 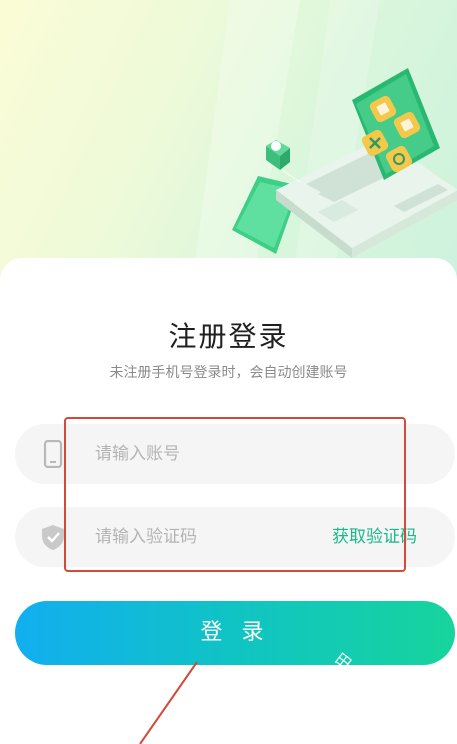 What do you see at coordinates (235, 633) in the screenshot?
I see `login-button: 登 录` at bounding box center [235, 633].